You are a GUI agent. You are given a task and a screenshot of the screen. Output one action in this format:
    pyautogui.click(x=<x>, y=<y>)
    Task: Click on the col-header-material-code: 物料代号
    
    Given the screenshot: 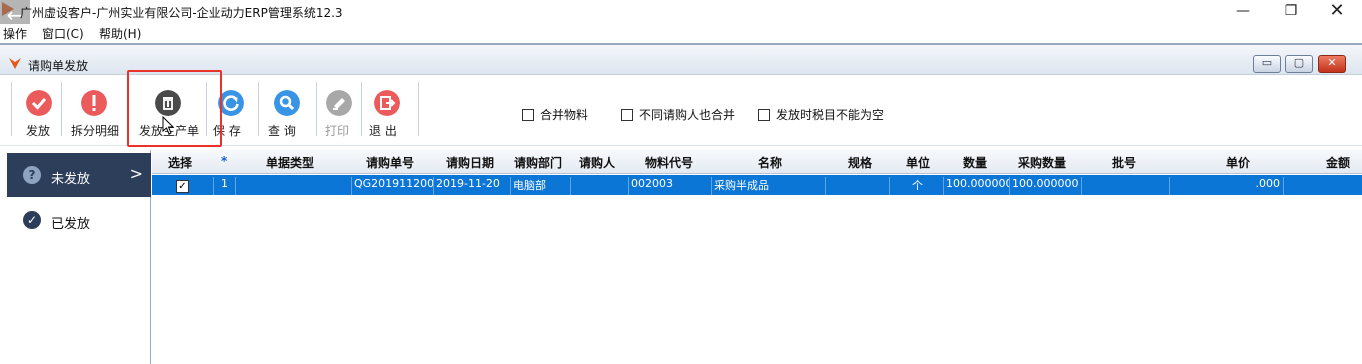 What is the action you would take?
    pyautogui.click(x=669, y=162)
    